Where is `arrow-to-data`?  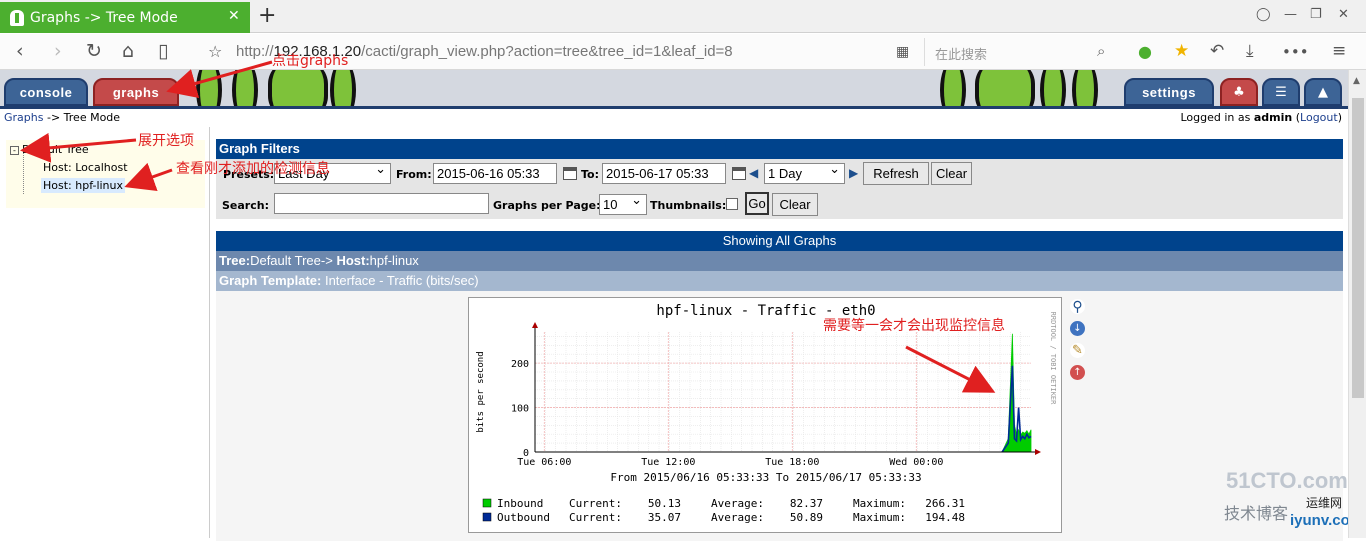
arrow-to-data is located at coordinates (950, 369).